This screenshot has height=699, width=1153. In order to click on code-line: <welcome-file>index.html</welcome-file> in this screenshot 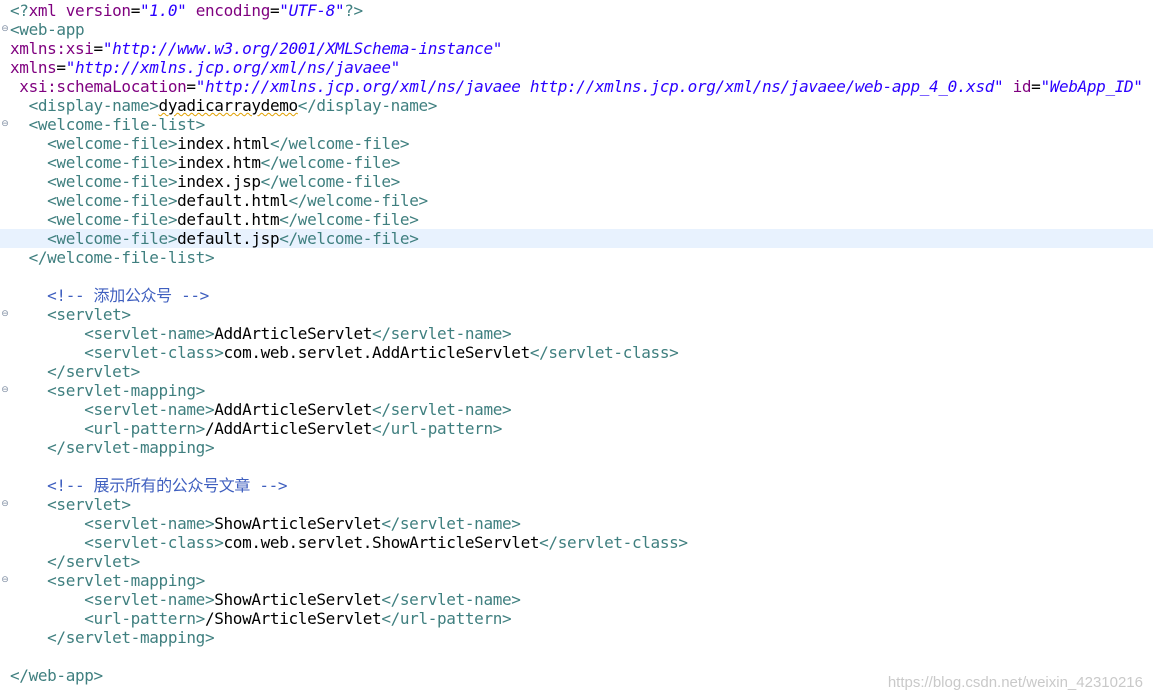, I will do `click(576, 143)`.